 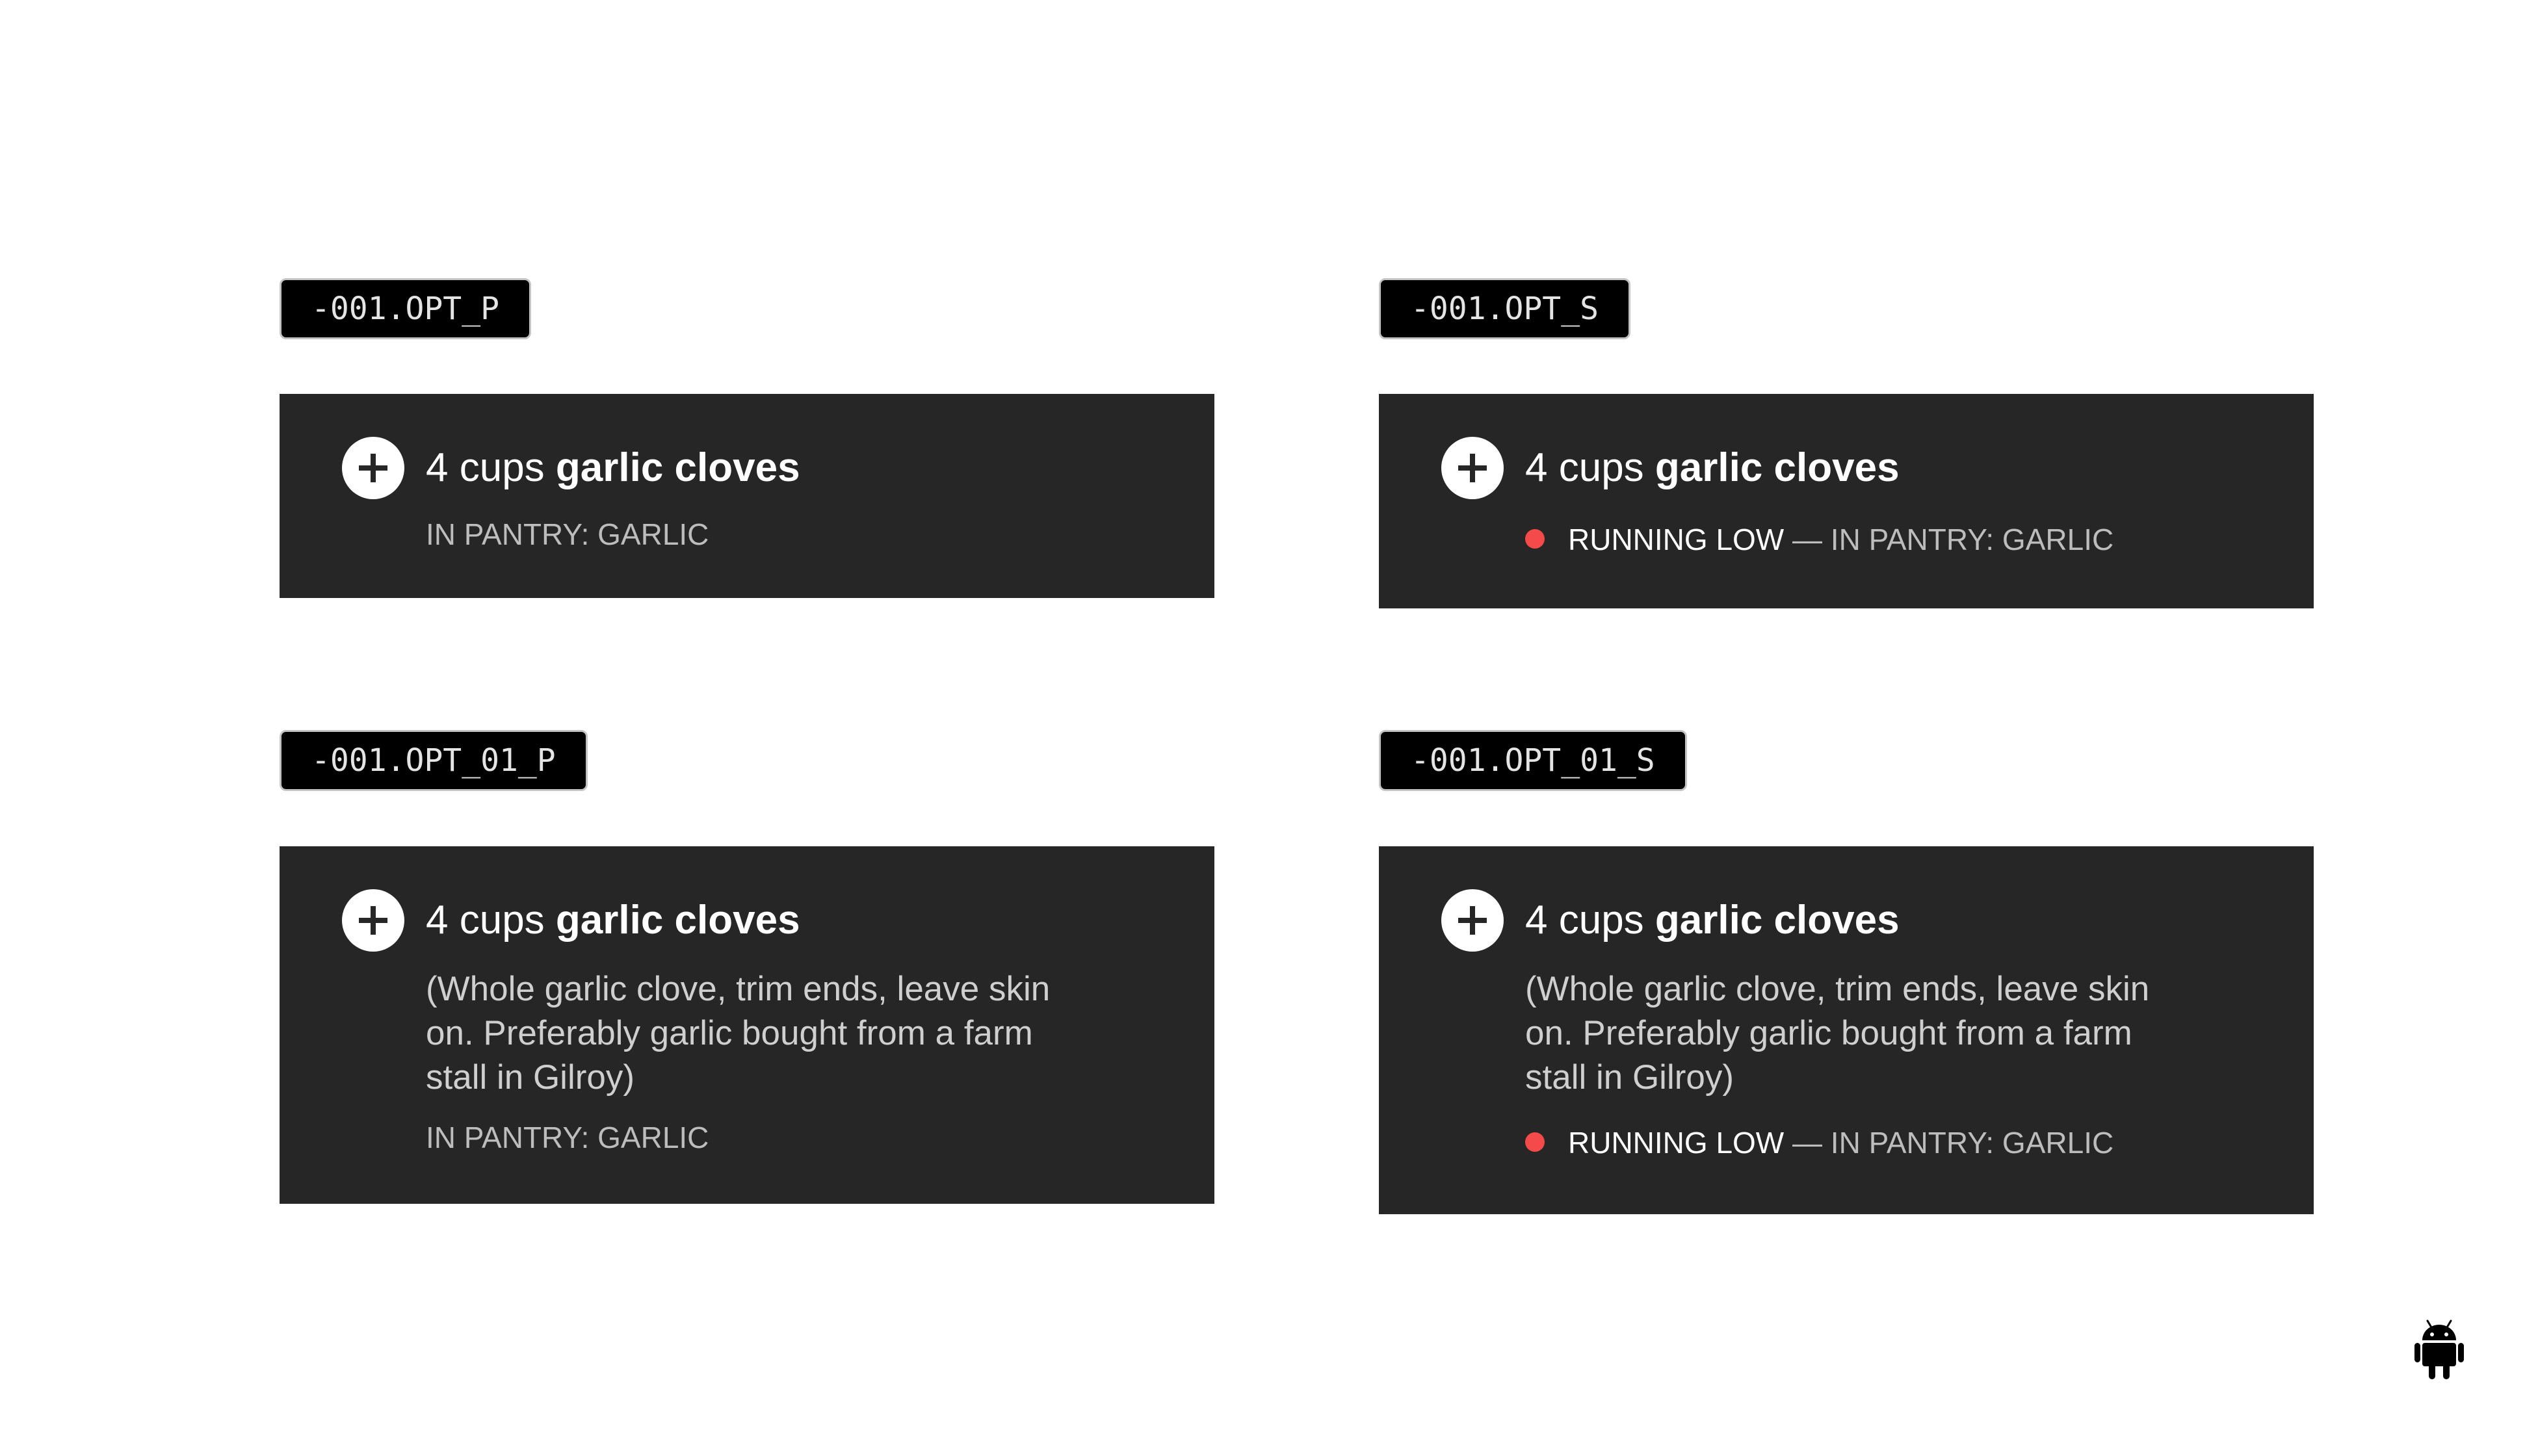 I want to click on ingredient-card: 4 cups garlic cloves IN PANTRY: GARLIC, so click(x=747, y=496).